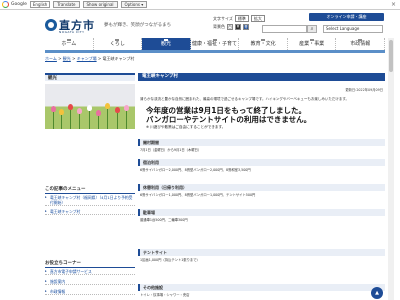  Describe the element at coordinates (312, 29) in the screenshot. I see `search-icon: ⌕` at that location.